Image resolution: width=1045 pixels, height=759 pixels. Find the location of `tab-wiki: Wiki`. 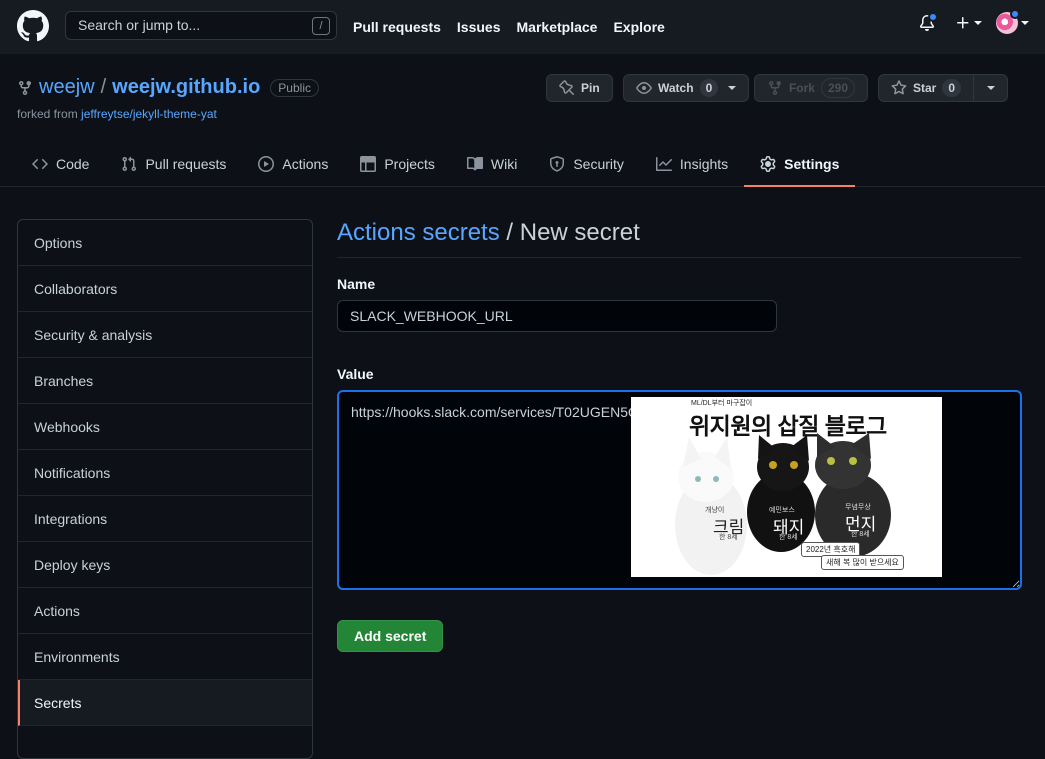

tab-wiki: Wiki is located at coordinates (492, 164).